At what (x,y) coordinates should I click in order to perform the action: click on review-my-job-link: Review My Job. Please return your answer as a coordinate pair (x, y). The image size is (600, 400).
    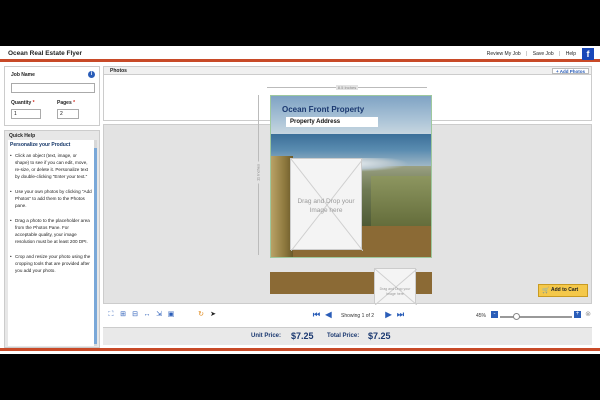
    Looking at the image, I should click on (504, 54).